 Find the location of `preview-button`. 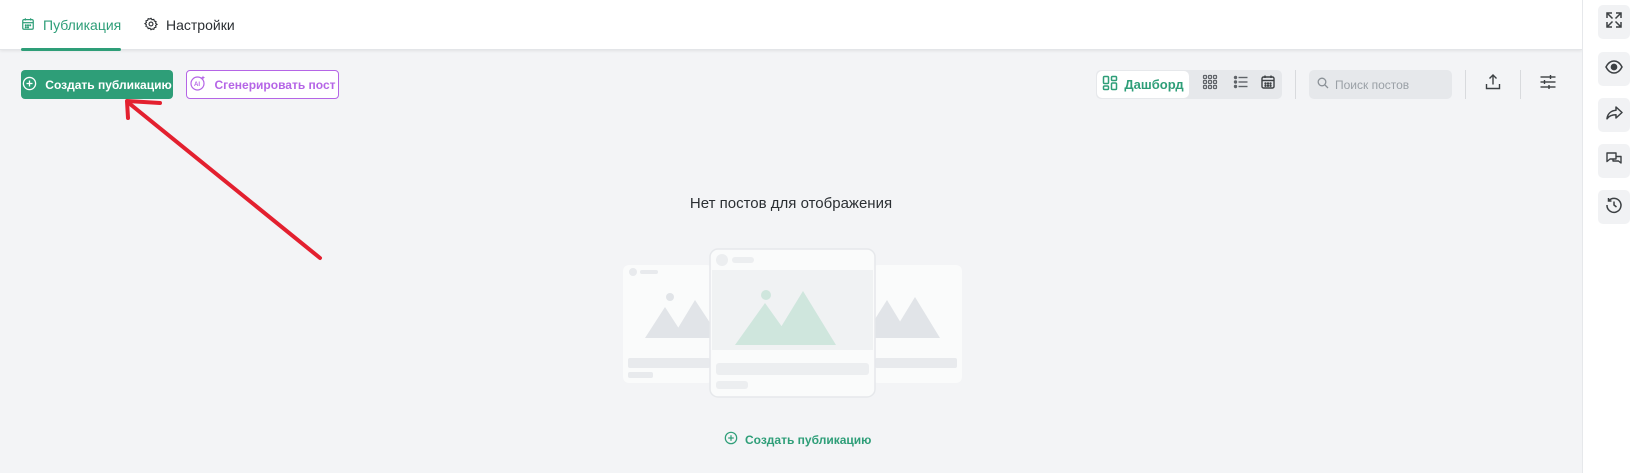

preview-button is located at coordinates (1614, 69).